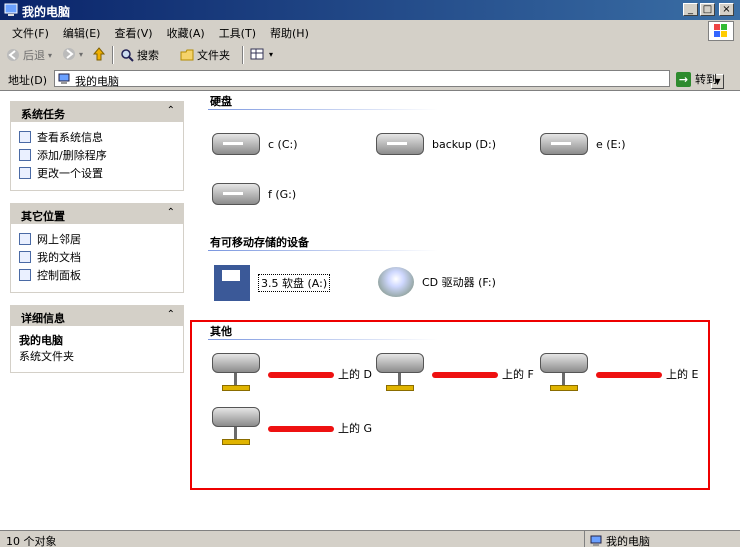  What do you see at coordinates (139, 55) in the screenshot?
I see `search-button: 搜索` at bounding box center [139, 55].